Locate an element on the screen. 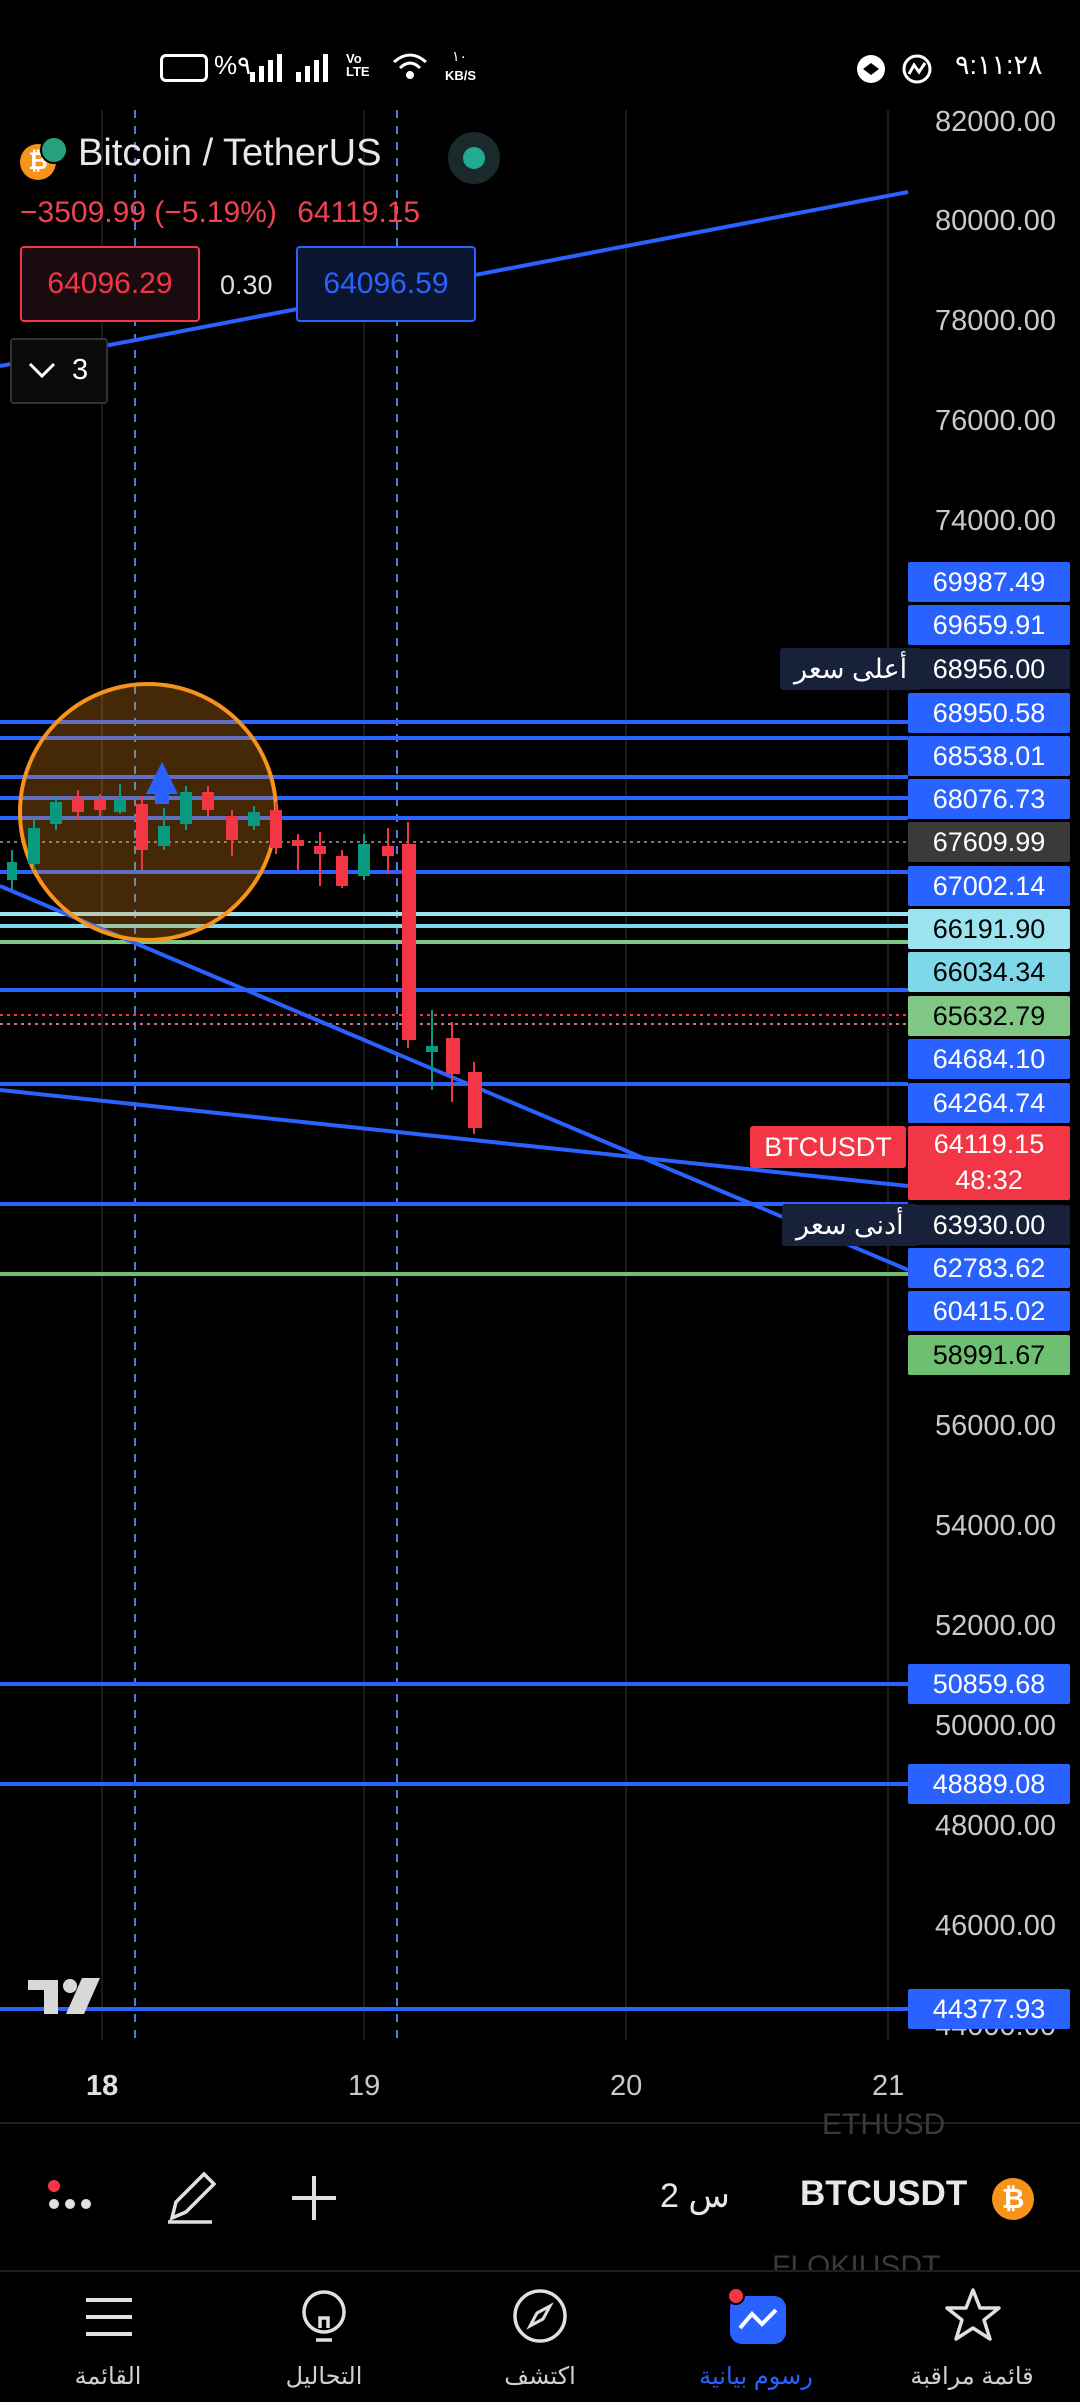  level-tag: 44377.93 is located at coordinates (989, 2009).